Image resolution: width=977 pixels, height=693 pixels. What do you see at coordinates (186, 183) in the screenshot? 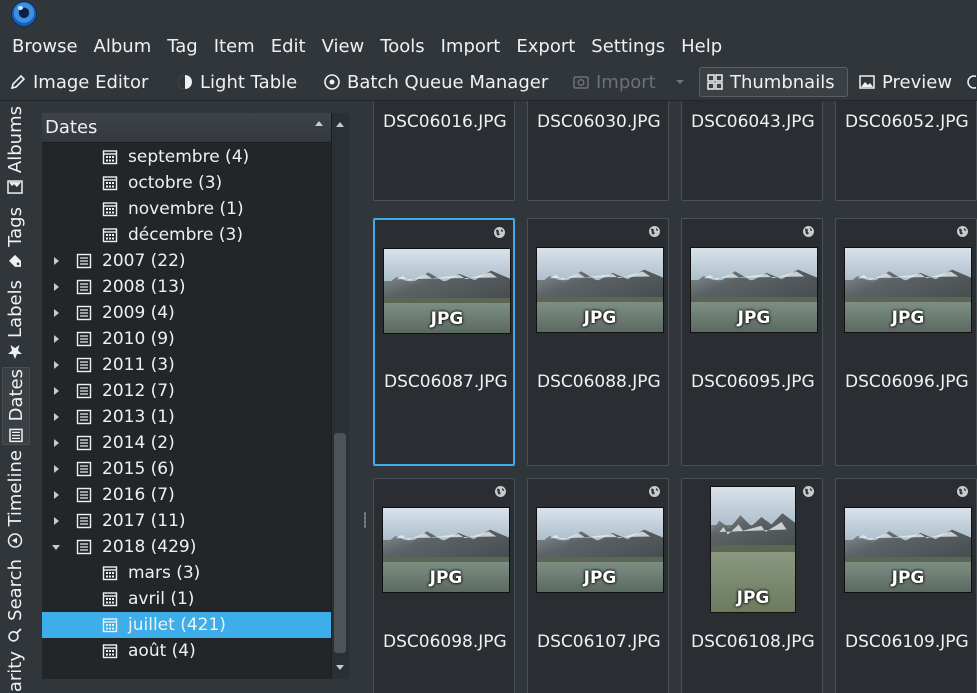
I see `tree-row-month: octobre (3)` at bounding box center [186, 183].